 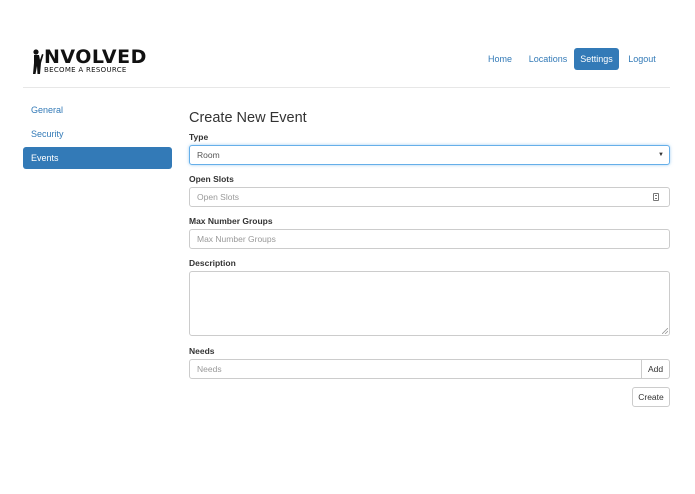 I want to click on add-need-button: Add, so click(x=655, y=369).